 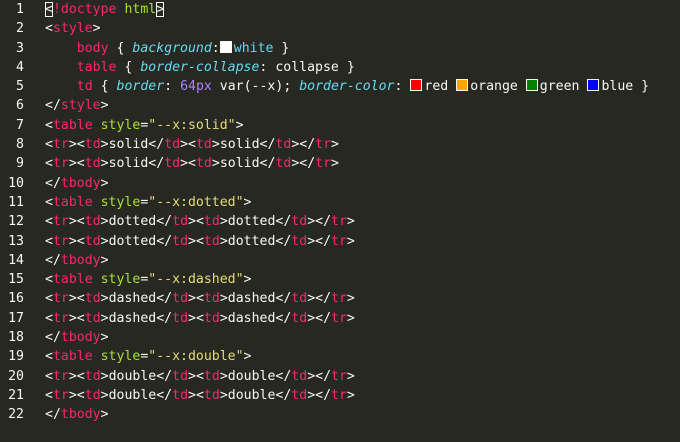 I want to click on code-line: body { background: white }, so click(x=362, y=48).